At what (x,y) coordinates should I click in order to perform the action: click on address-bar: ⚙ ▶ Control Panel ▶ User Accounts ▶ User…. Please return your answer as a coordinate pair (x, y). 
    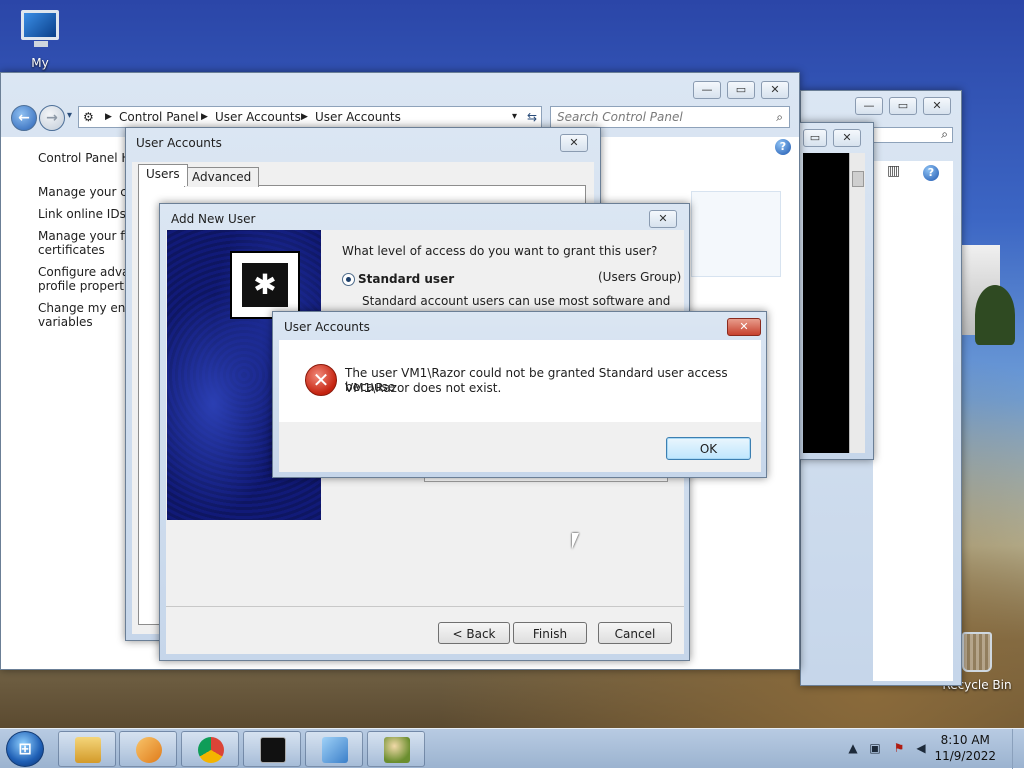
    Looking at the image, I should click on (310, 117).